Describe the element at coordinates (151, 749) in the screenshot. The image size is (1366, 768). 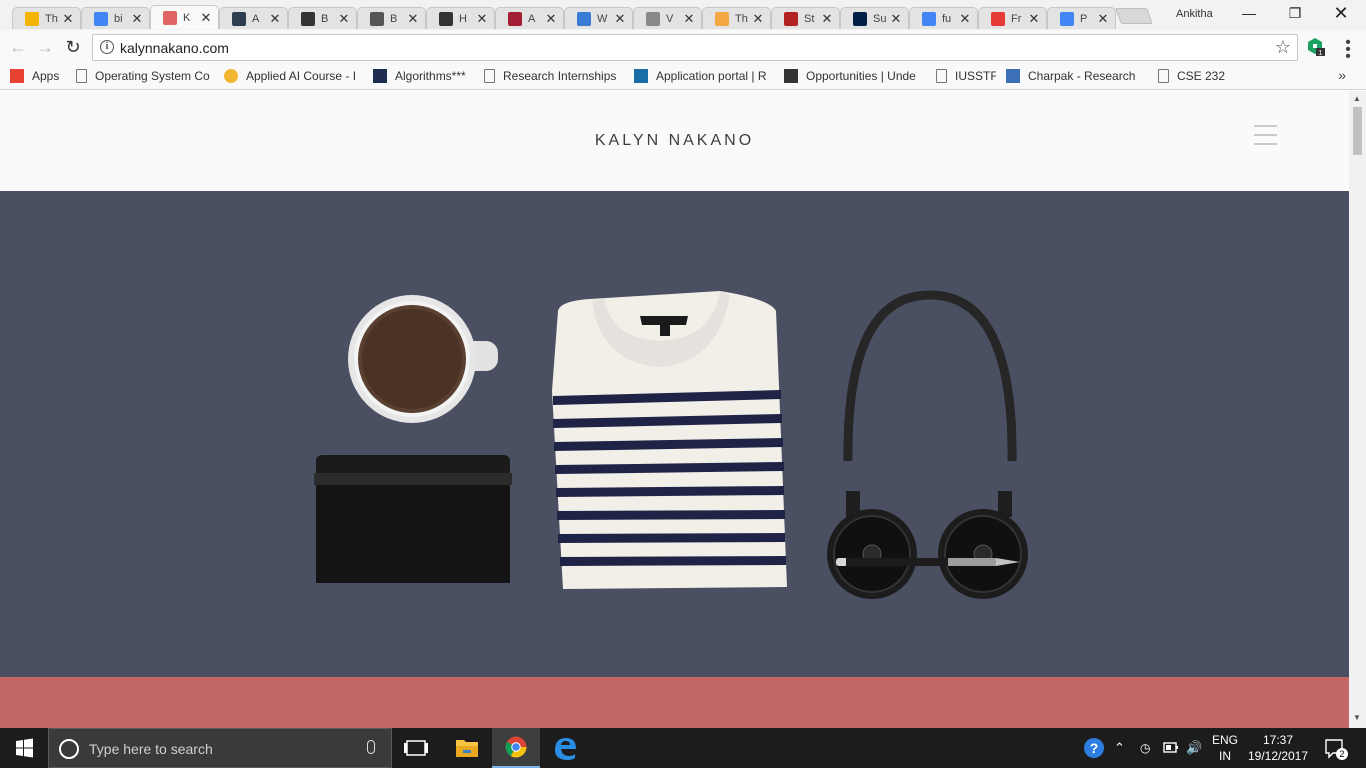
I see `search-placeholder: Type here to search` at that location.